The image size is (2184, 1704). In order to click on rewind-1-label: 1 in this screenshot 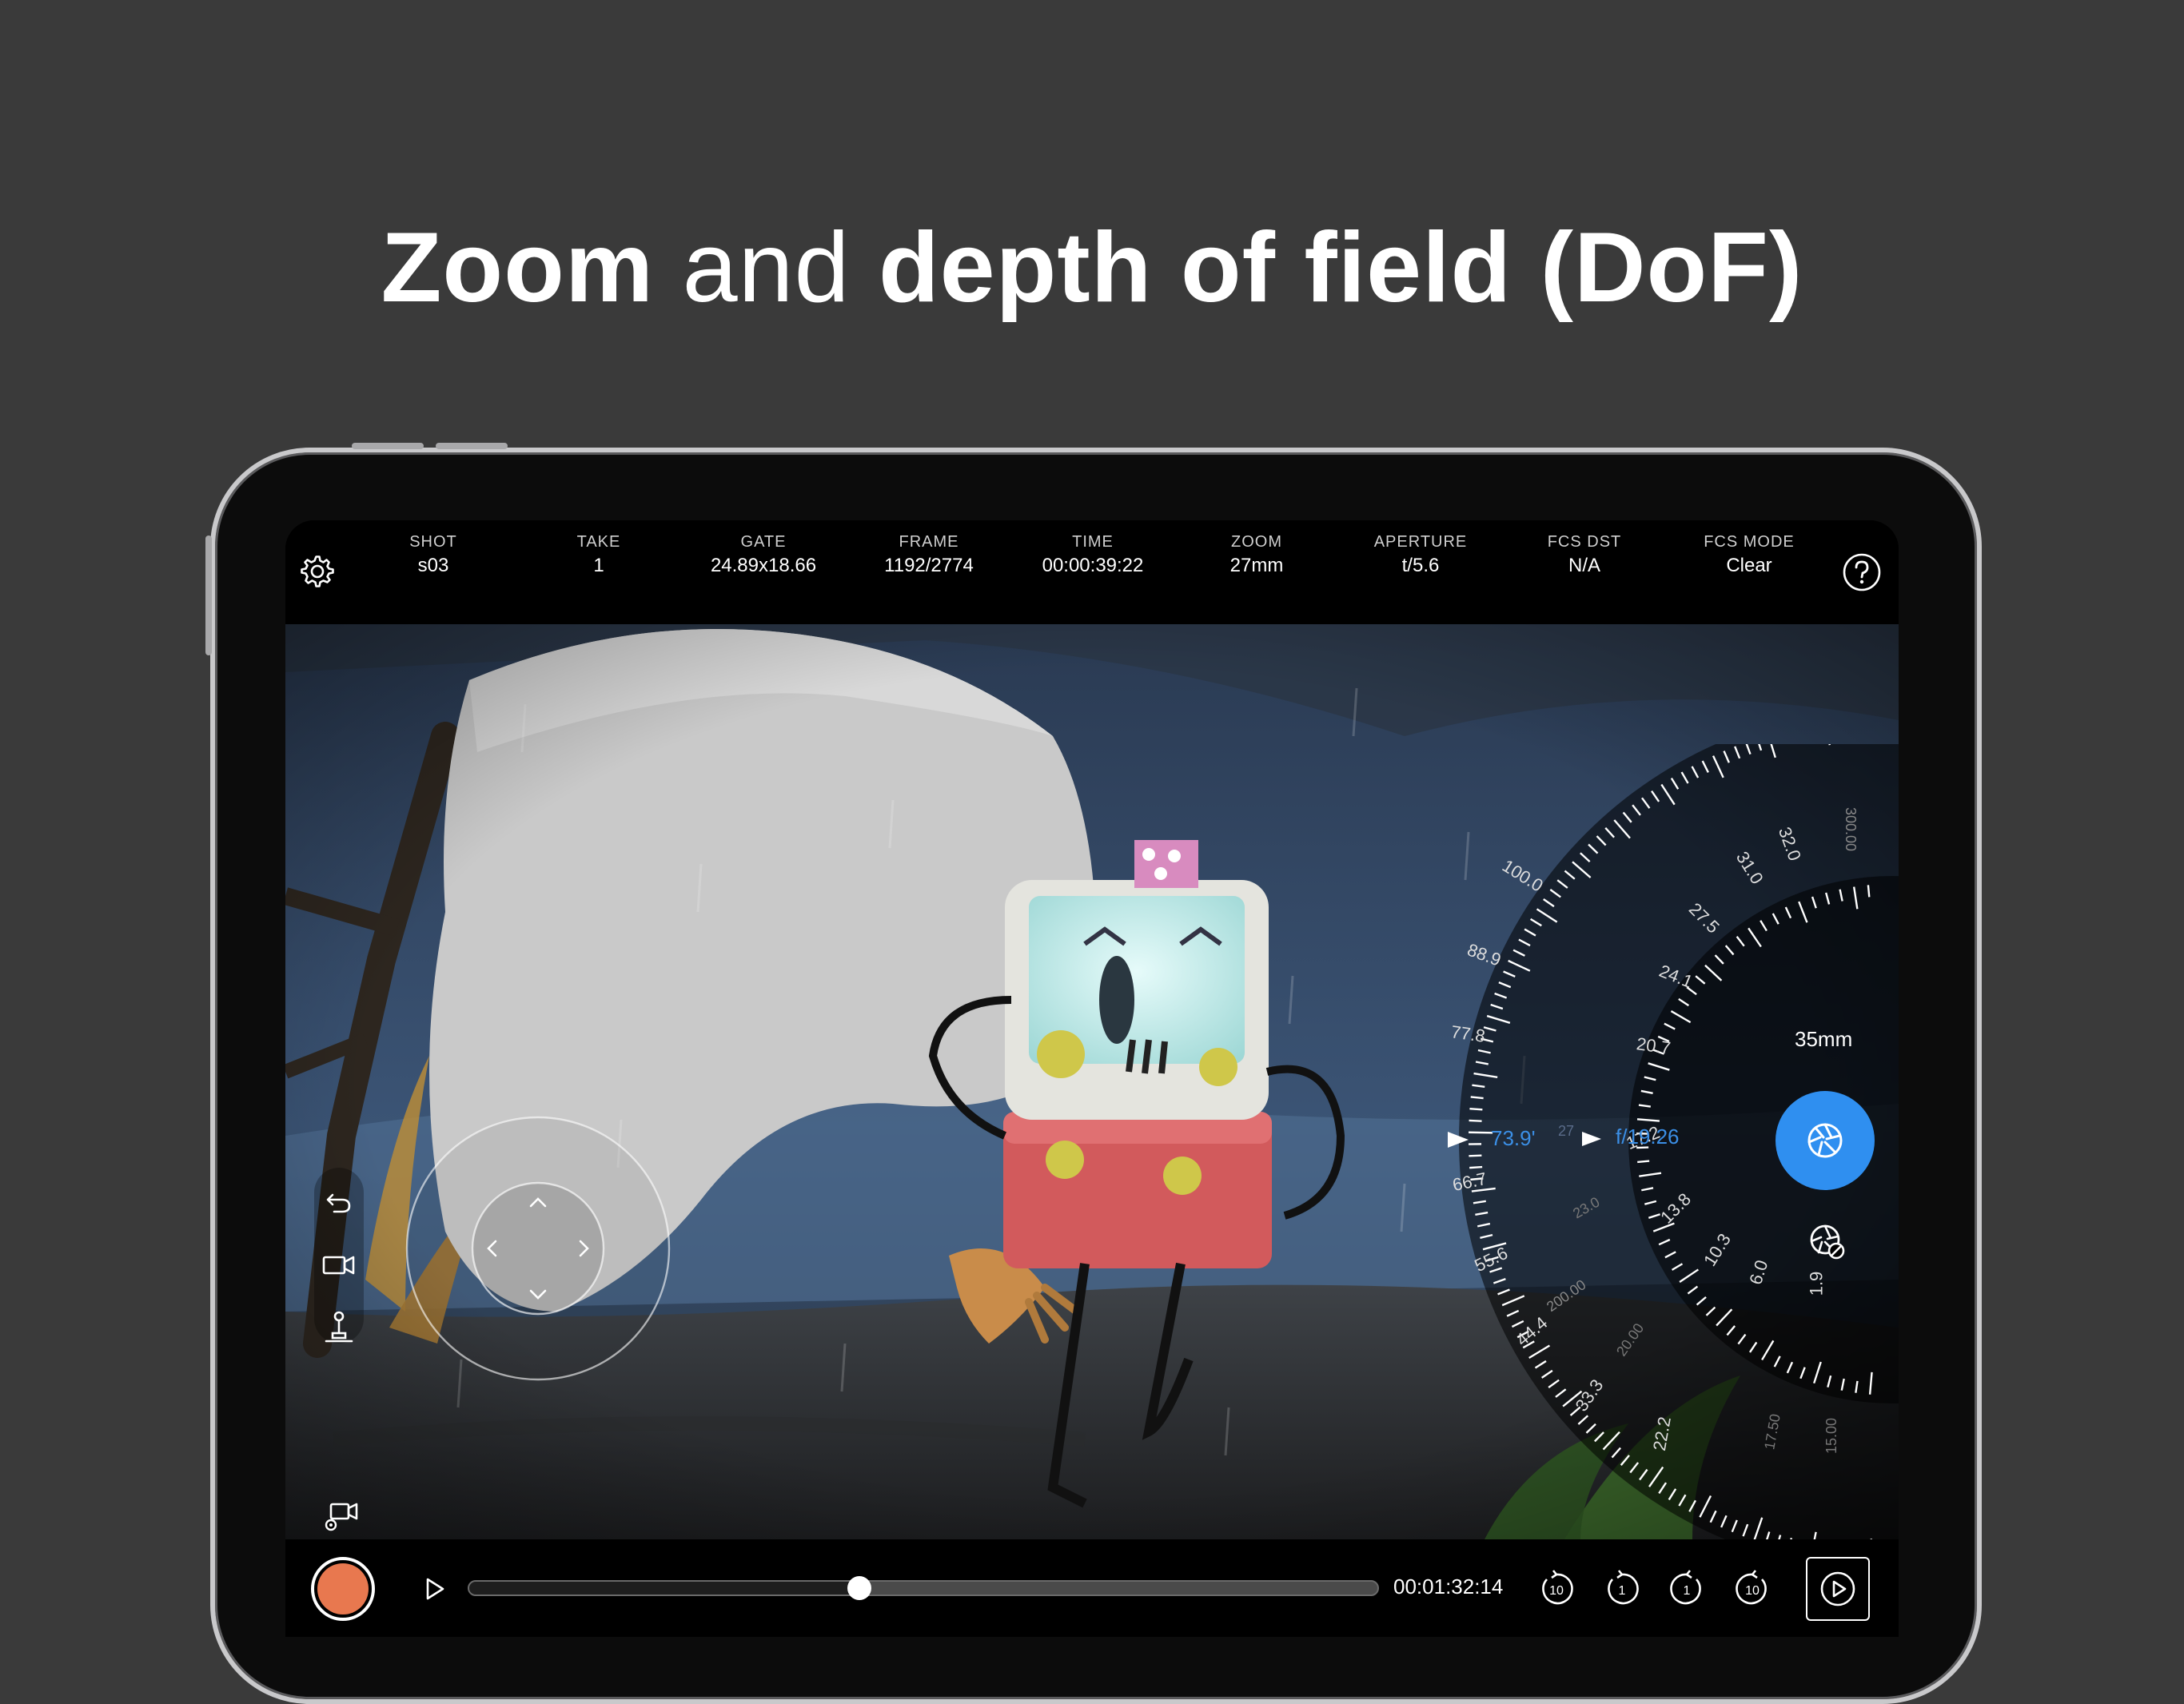, I will do `click(1622, 1591)`.